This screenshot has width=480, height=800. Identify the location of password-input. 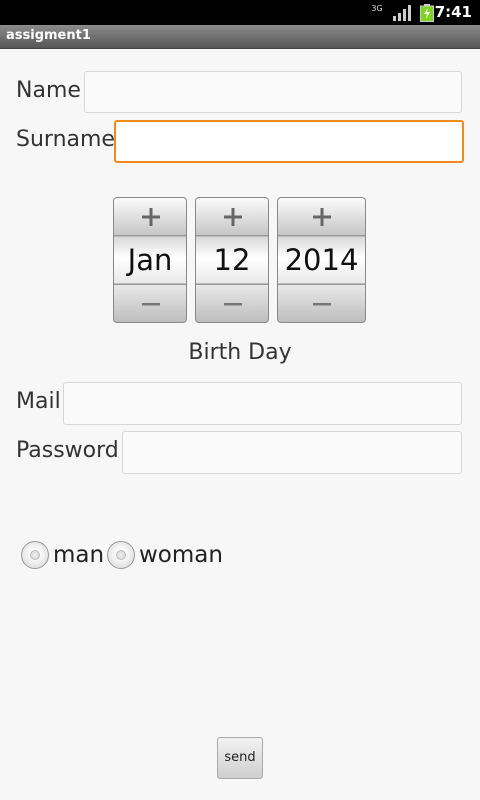
(292, 452).